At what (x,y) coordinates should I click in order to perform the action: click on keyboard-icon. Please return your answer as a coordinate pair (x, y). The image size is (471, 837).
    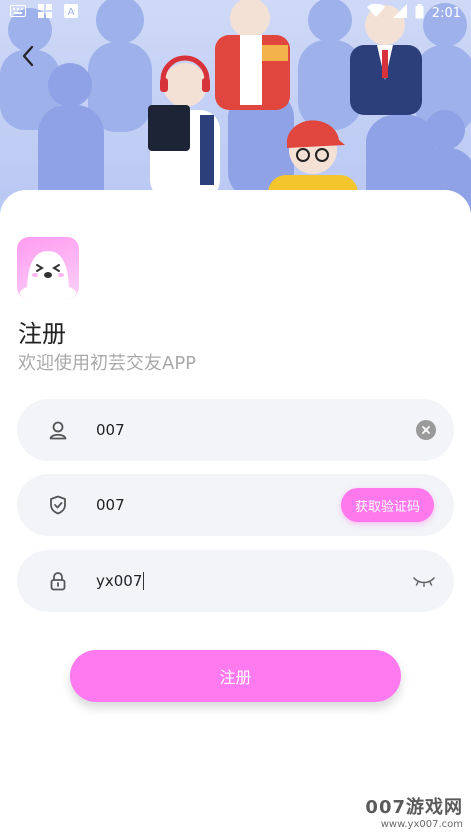
    Looking at the image, I should click on (18, 13).